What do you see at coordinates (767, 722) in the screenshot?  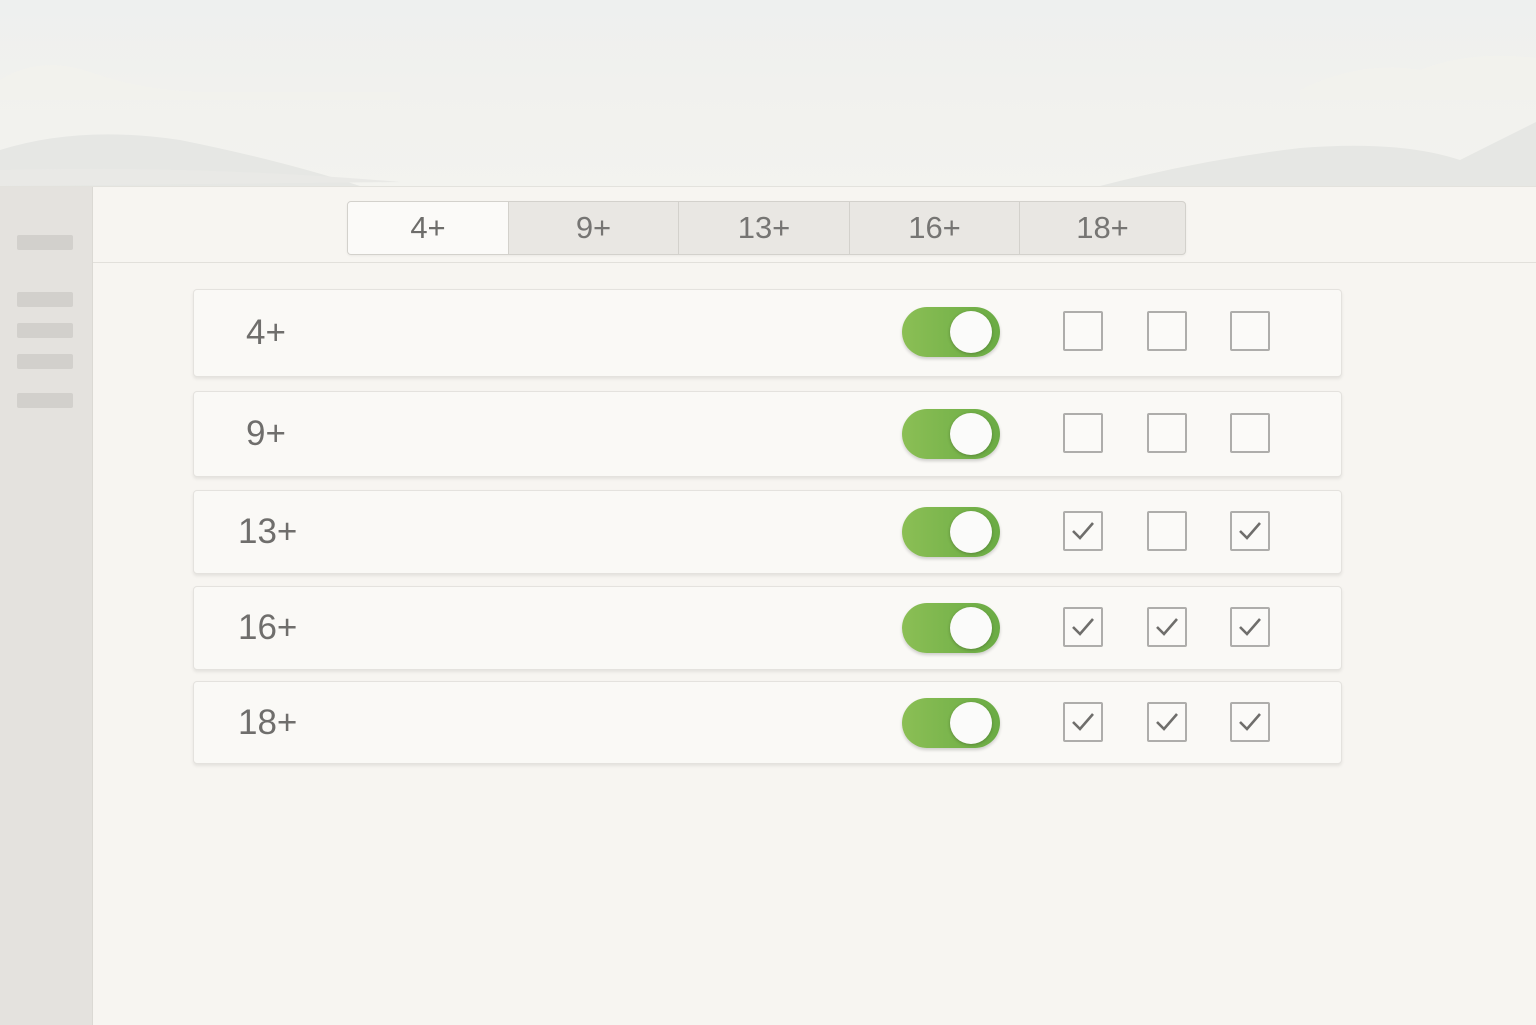 I see `age-rating-row: 18+` at bounding box center [767, 722].